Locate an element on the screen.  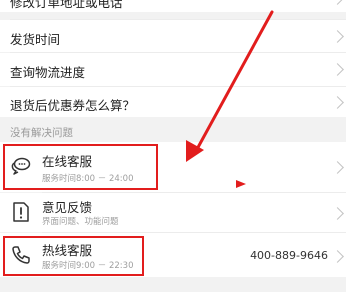
faq-item-label: 查询物流进度 is located at coordinates (48, 72).